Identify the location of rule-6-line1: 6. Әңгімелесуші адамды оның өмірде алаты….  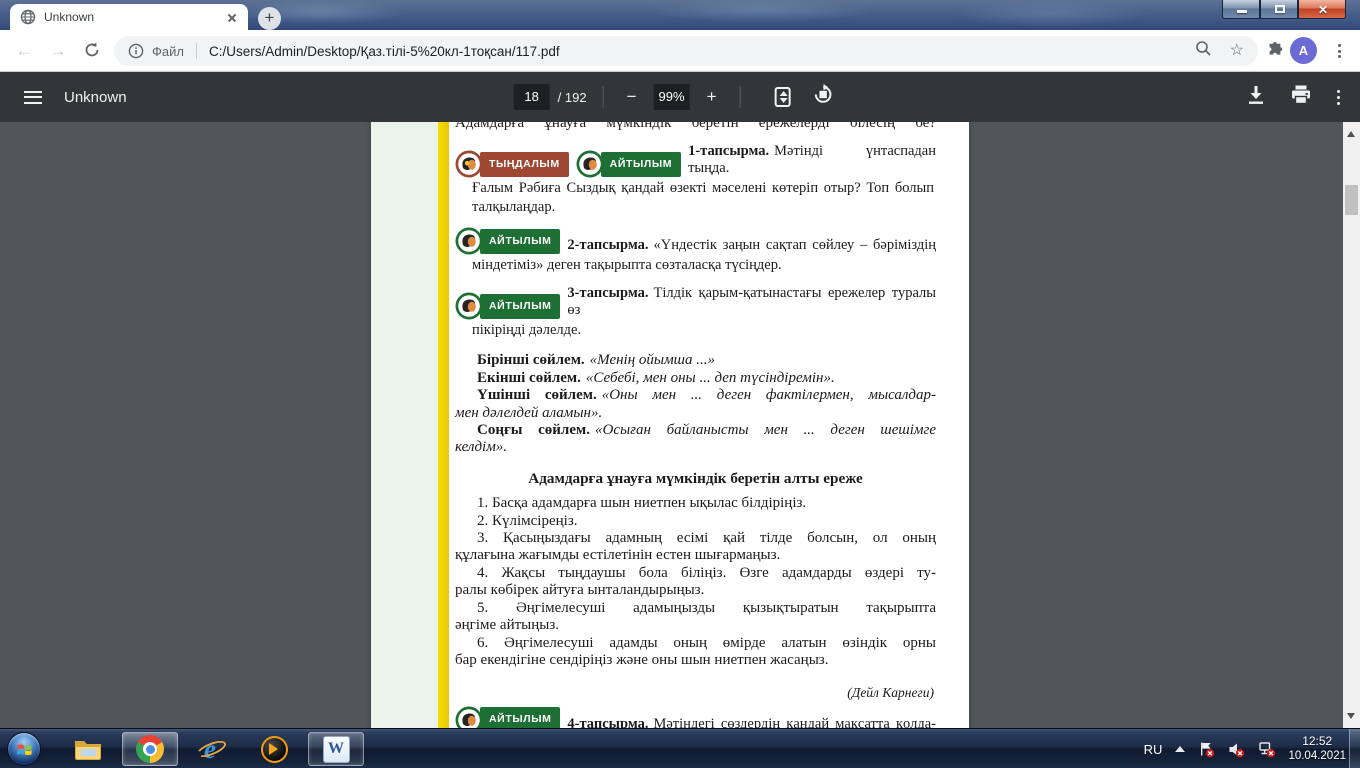
(706, 642).